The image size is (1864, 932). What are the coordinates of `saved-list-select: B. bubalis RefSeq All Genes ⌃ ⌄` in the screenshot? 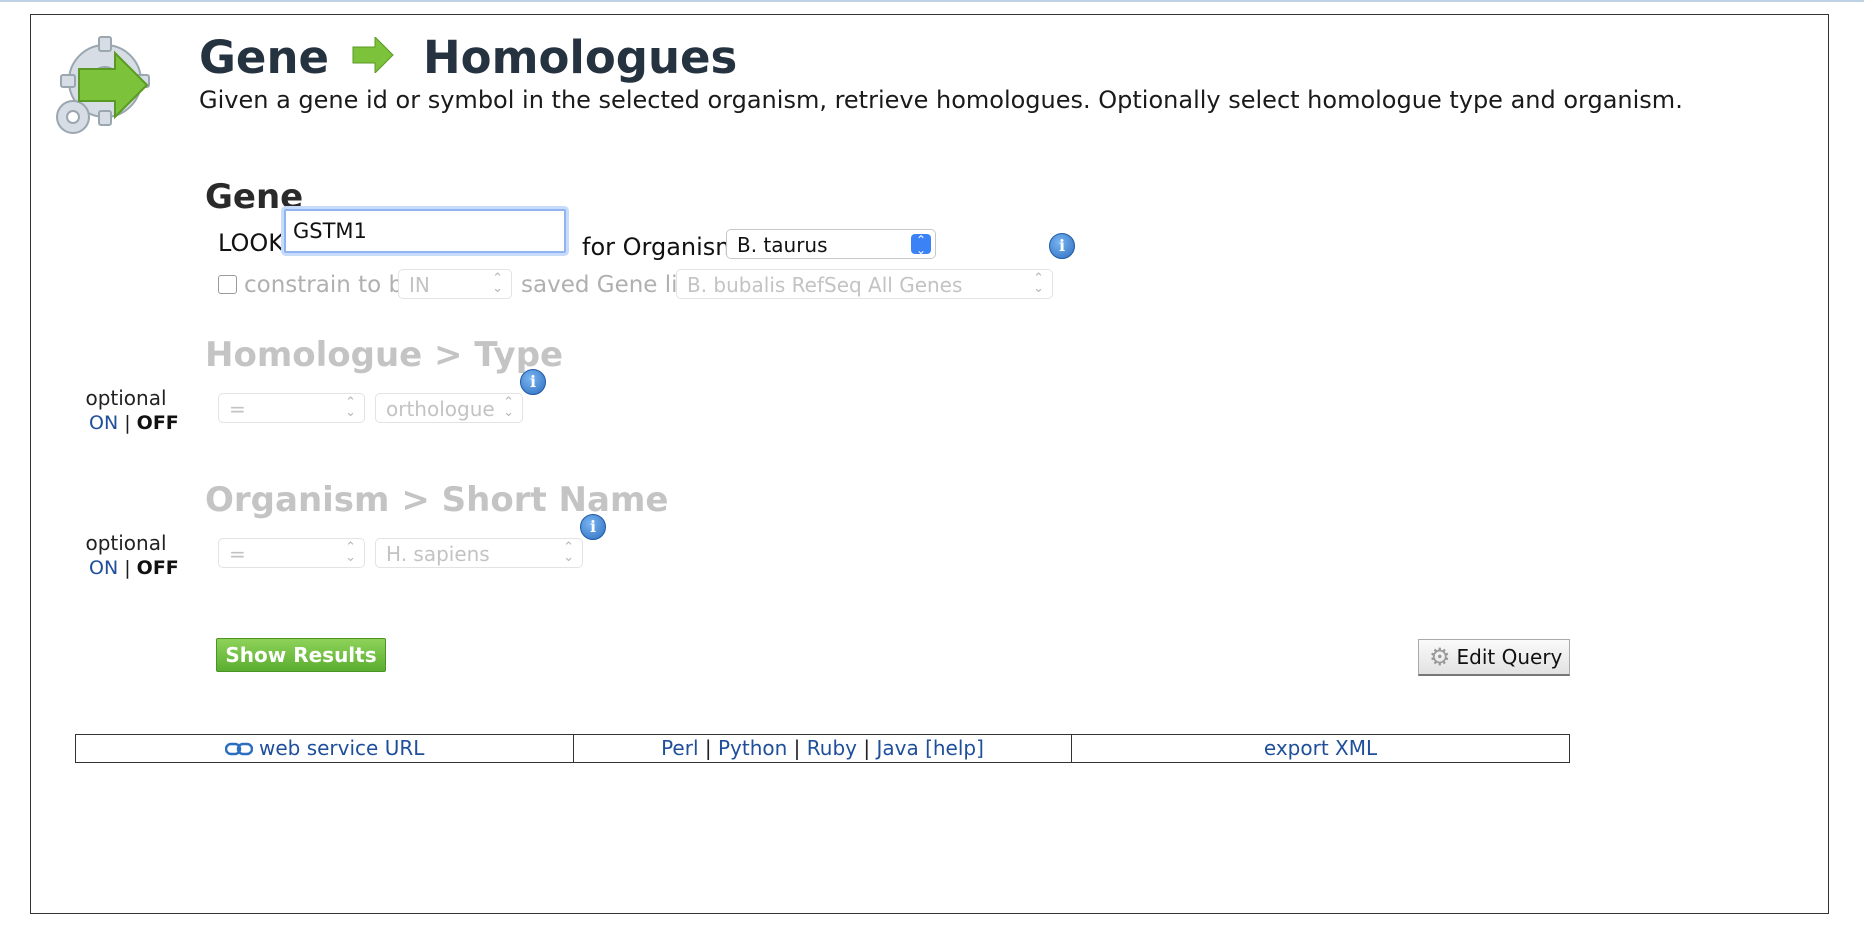 It's located at (864, 284).